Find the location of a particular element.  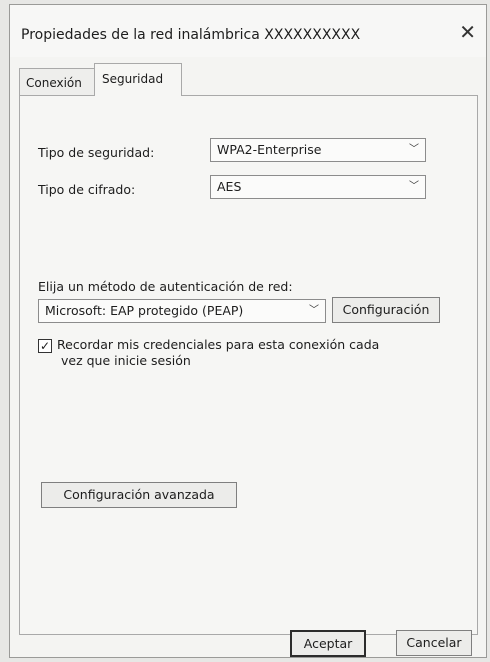

cancel-button: Cancelar is located at coordinates (434, 643).